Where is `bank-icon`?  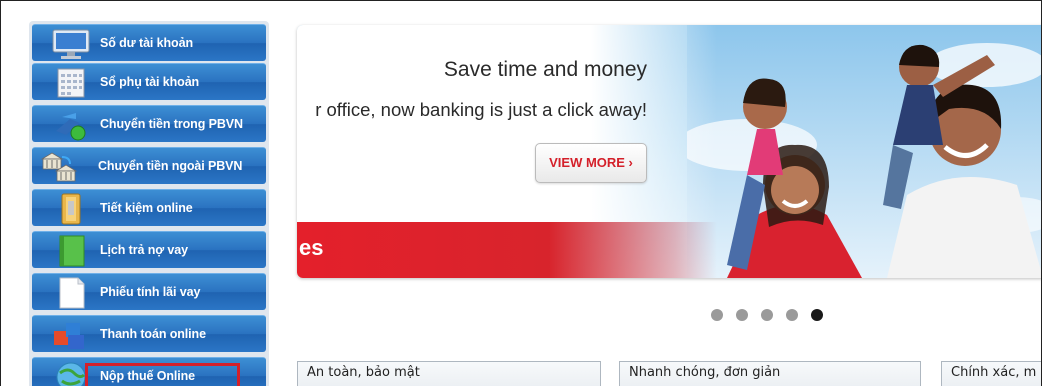 bank-icon is located at coordinates (61, 167).